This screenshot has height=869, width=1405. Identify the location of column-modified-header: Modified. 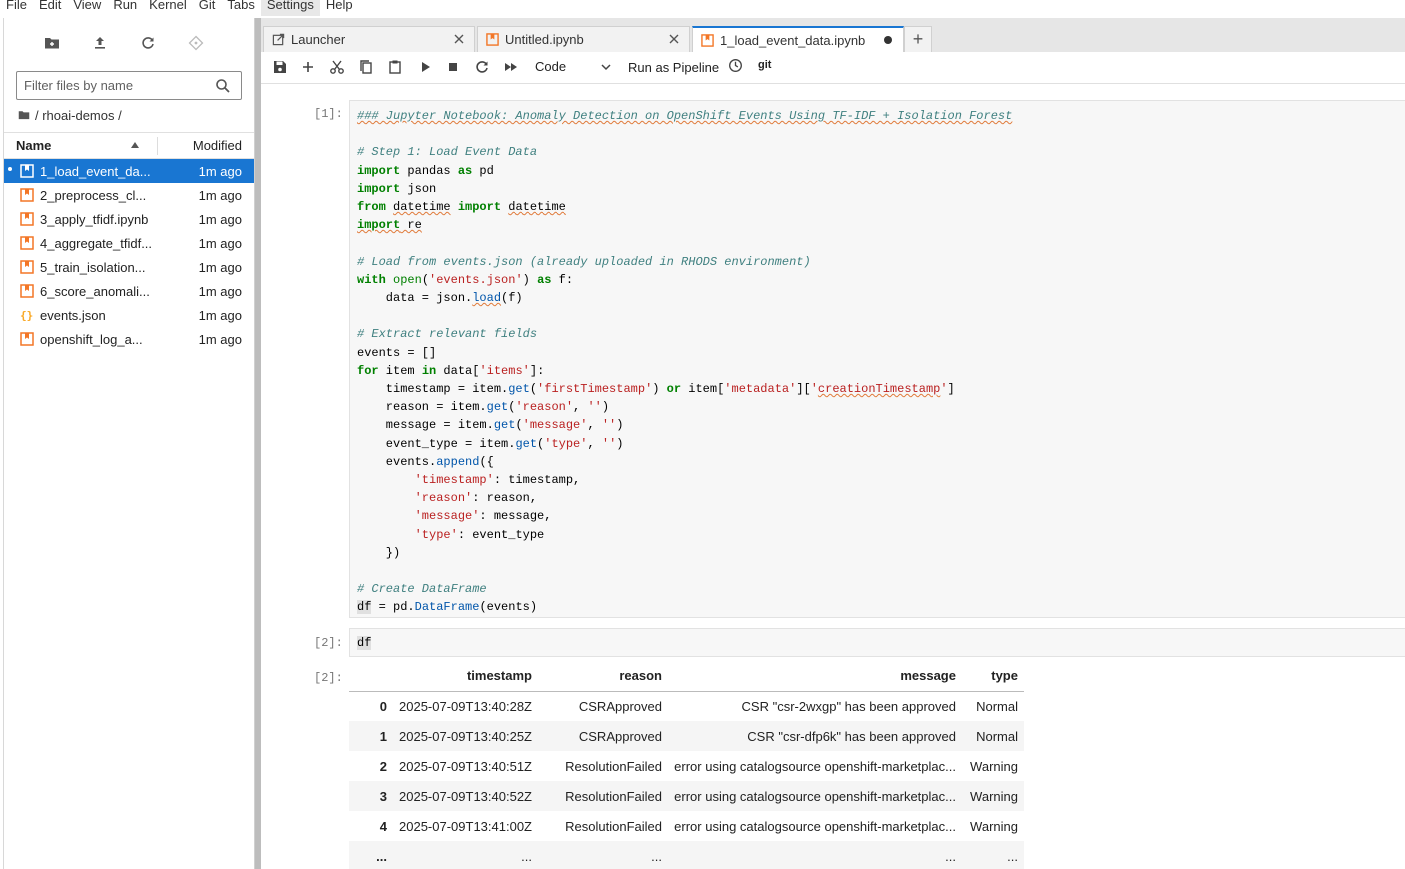
(217, 145).